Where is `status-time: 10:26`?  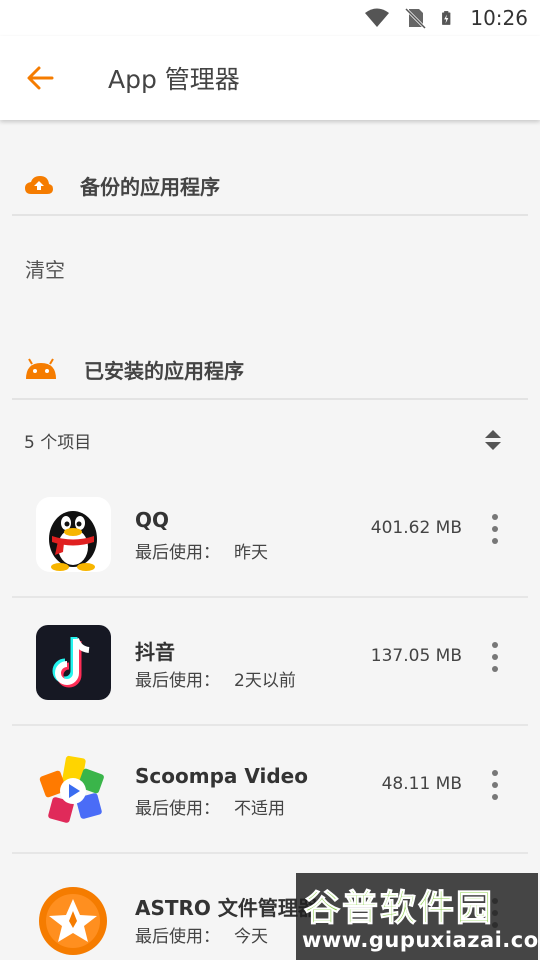 status-time: 10:26 is located at coordinates (499, 18).